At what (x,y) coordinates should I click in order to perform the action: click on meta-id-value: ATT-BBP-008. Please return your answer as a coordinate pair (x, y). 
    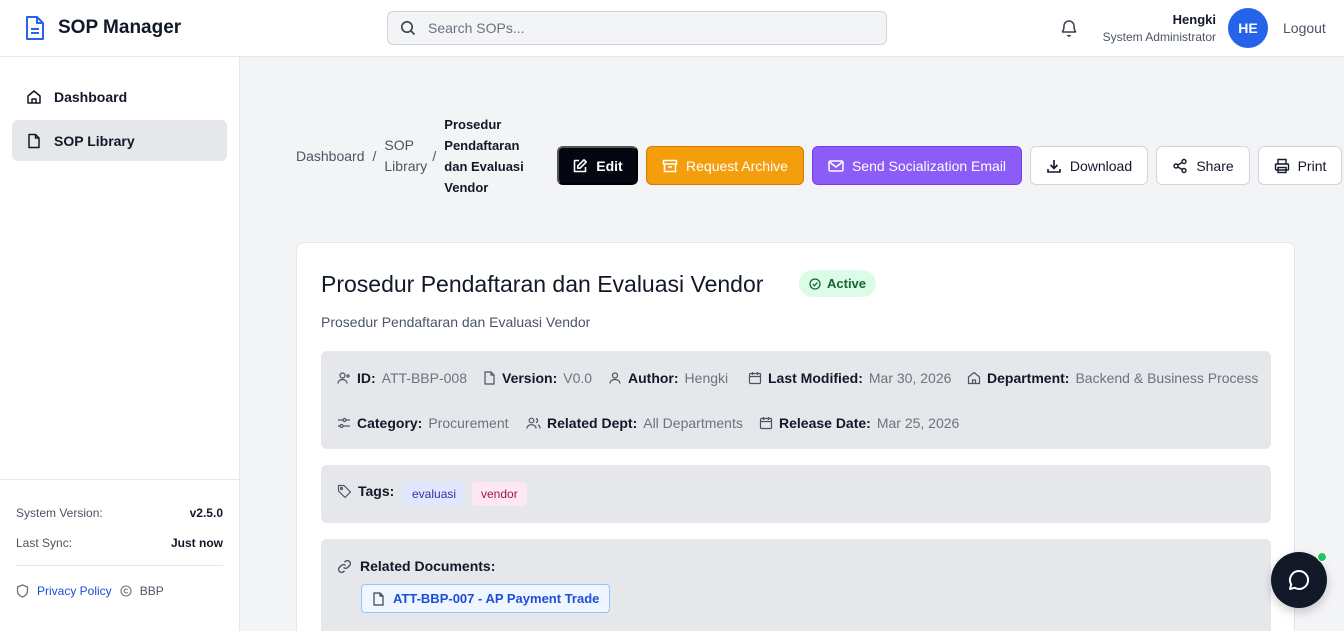
    Looking at the image, I should click on (424, 378).